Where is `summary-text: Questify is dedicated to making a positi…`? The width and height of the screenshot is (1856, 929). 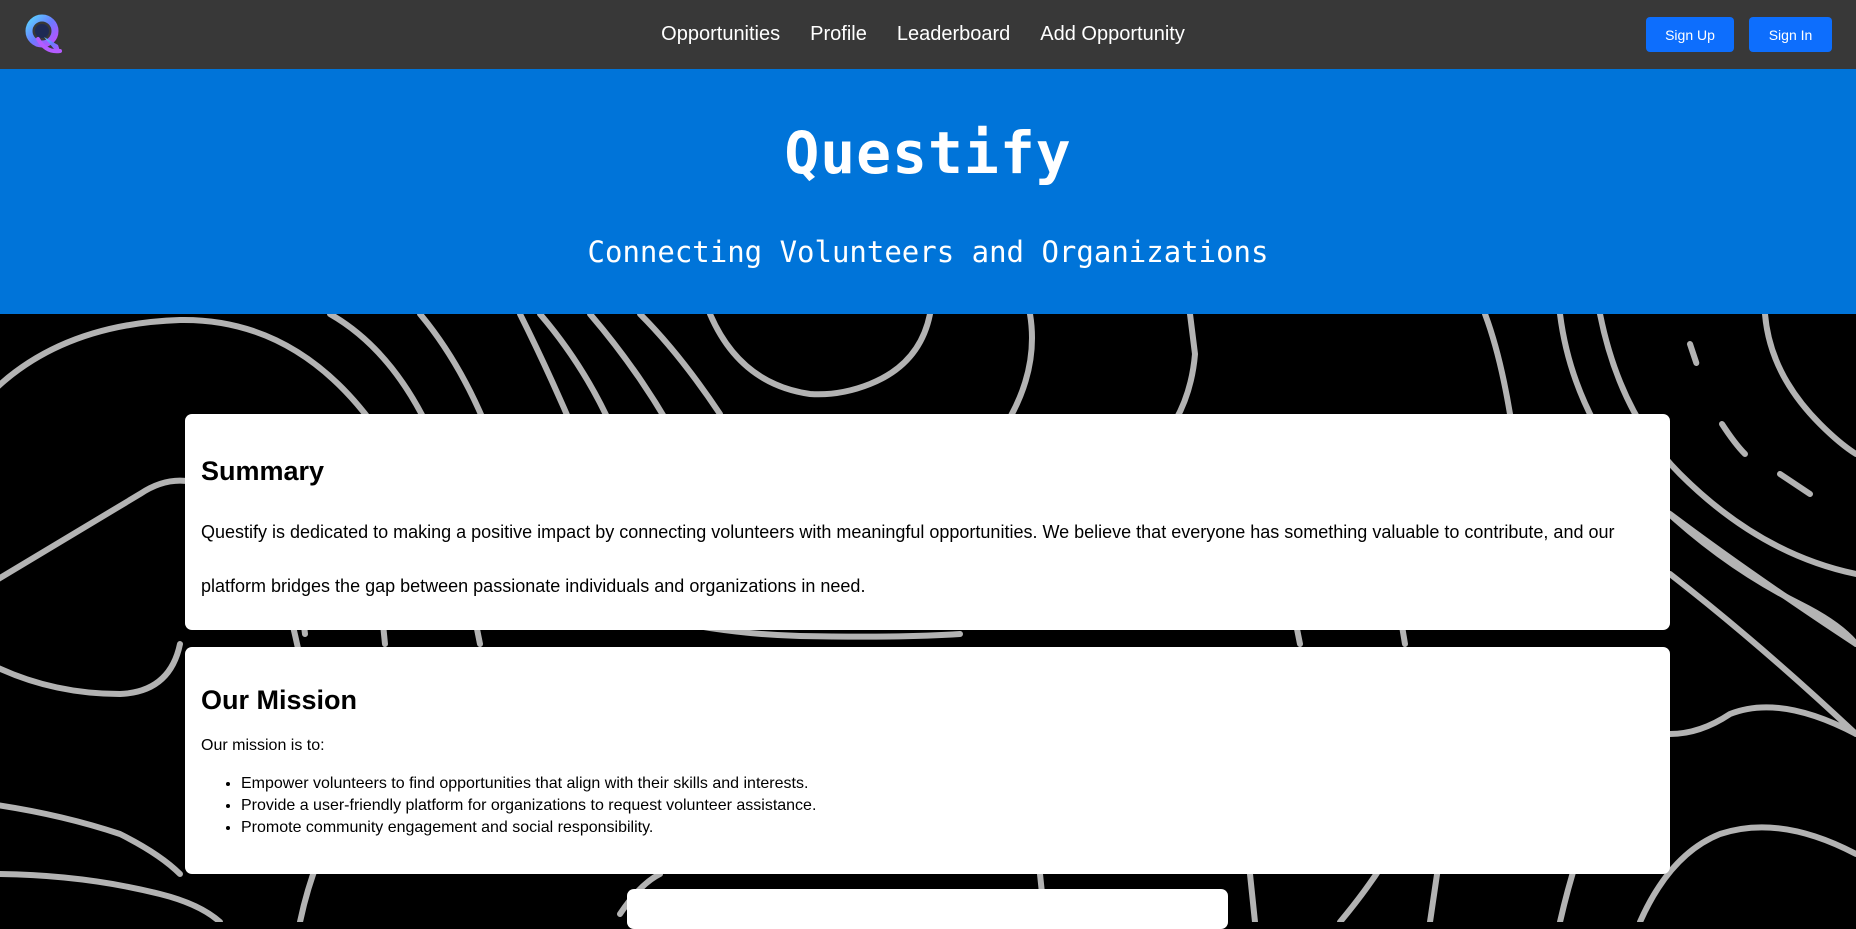
summary-text: Questify is dedicated to making a positi… is located at coordinates (908, 559).